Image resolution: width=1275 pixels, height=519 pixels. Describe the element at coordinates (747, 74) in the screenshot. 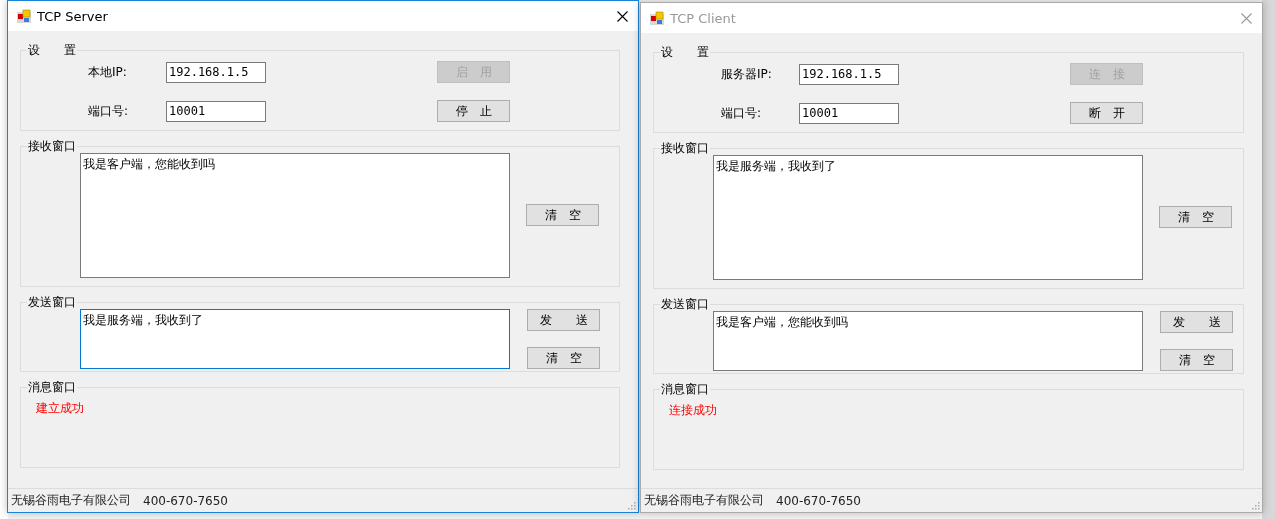

I see `field-label: 服务器IP:` at that location.